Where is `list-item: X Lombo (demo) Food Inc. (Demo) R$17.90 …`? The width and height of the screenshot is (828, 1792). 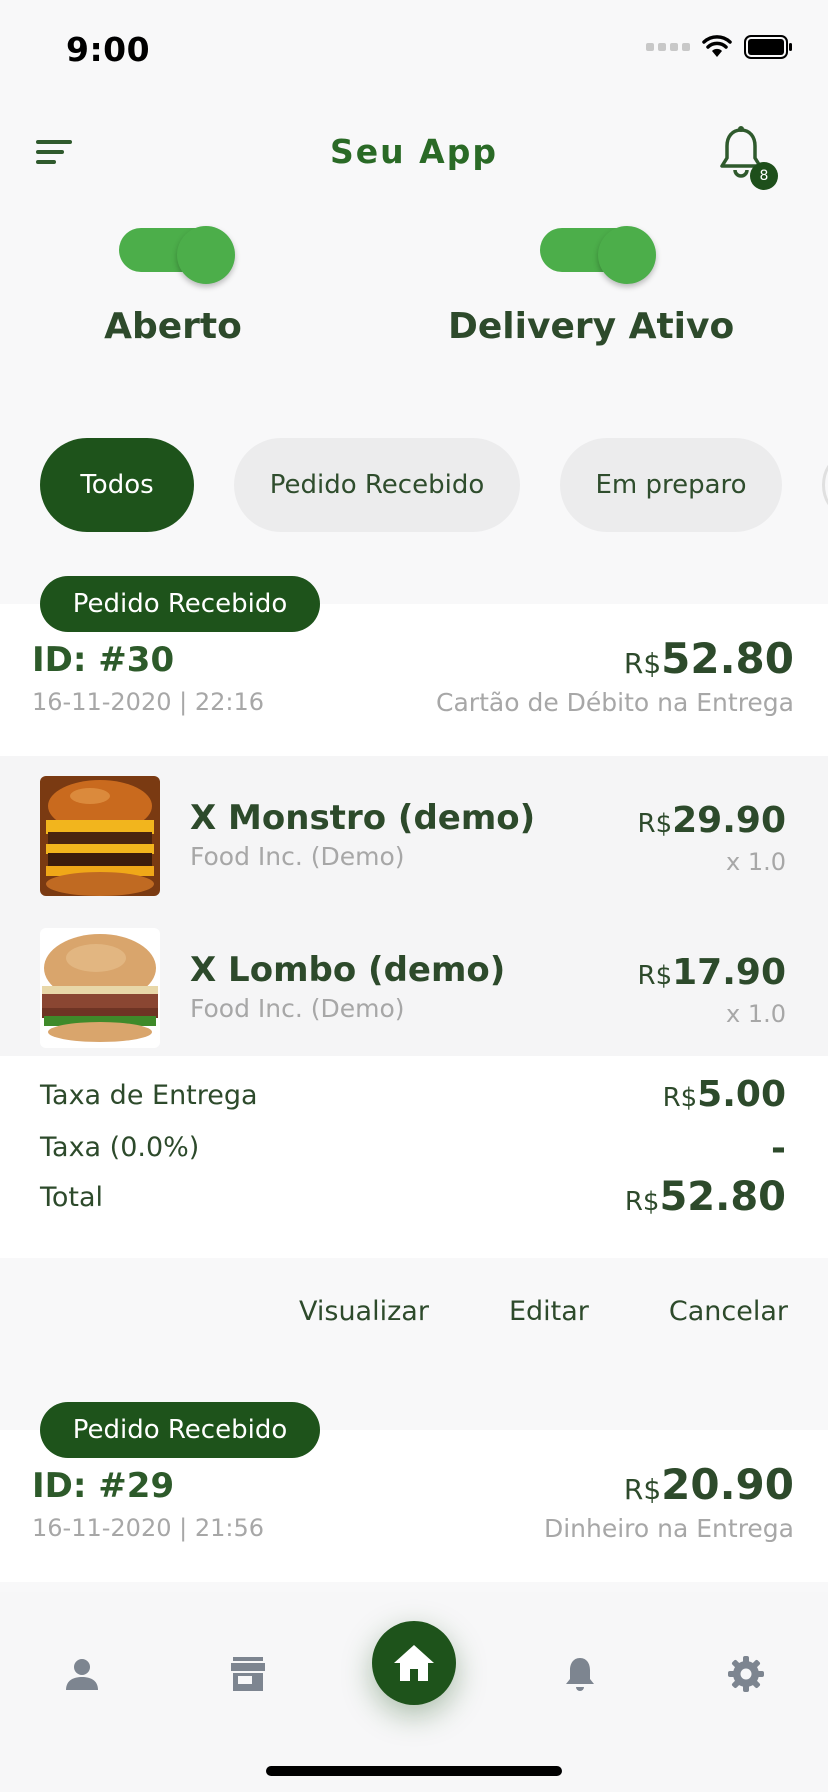
list-item: X Lombo (demo) Food Inc. (Demo) R$17.90 … is located at coordinates (414, 989).